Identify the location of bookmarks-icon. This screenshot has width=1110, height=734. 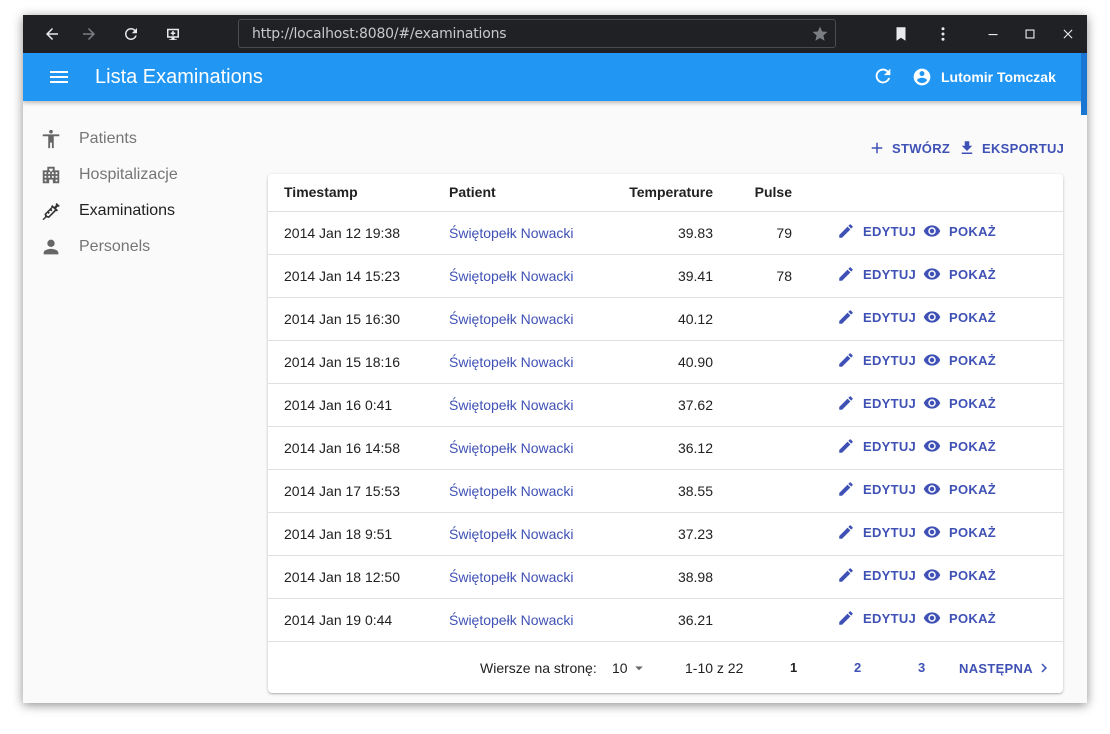
(901, 34).